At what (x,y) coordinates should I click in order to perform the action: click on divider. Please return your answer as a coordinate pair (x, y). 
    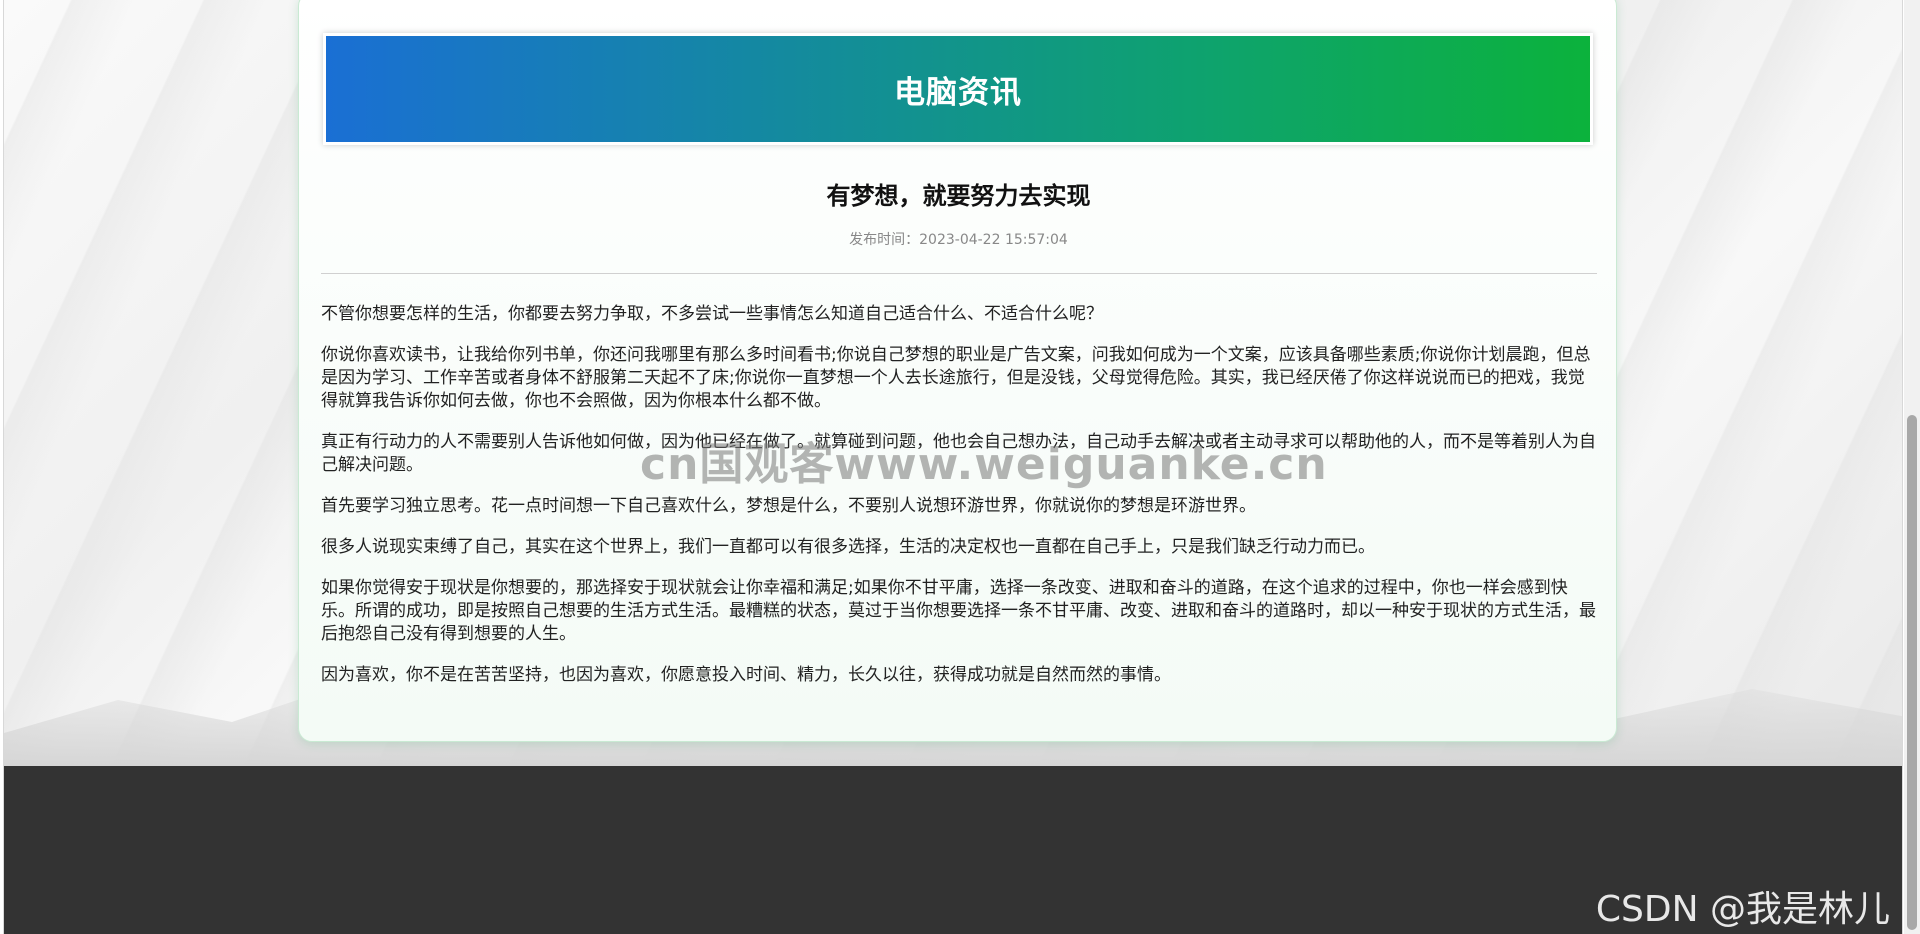
    Looking at the image, I should click on (959, 273).